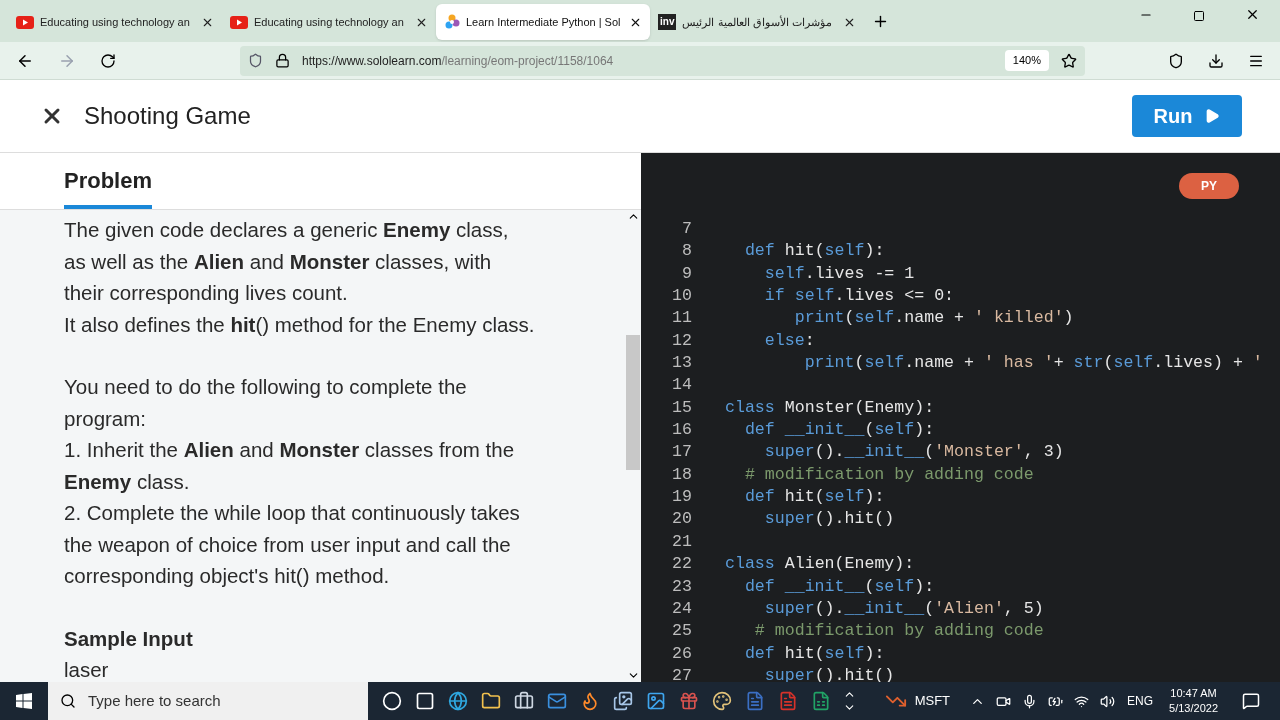 The image size is (1280, 720). I want to click on site-logo-icon: inv, so click(667, 22).